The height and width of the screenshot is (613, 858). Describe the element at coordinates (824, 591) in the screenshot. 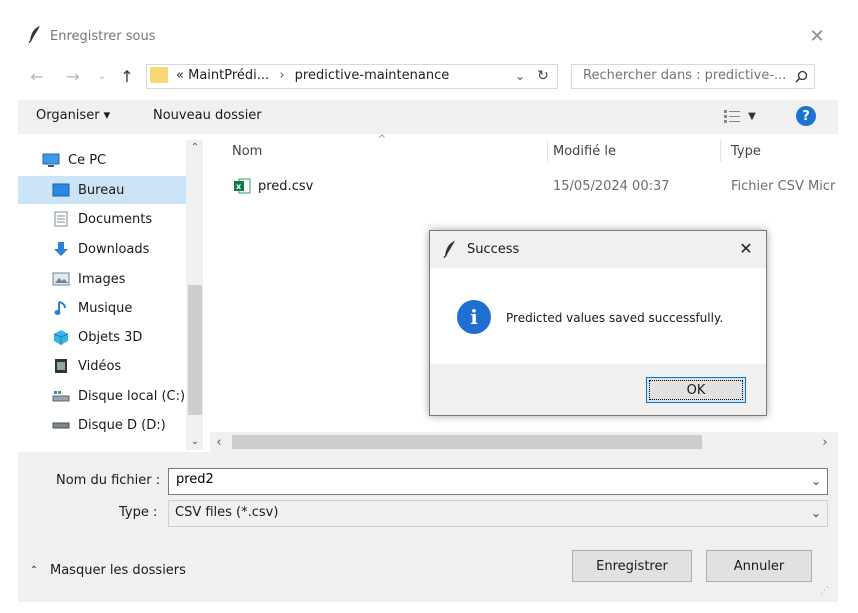

I see `resize-grip-icon: ⋰` at that location.